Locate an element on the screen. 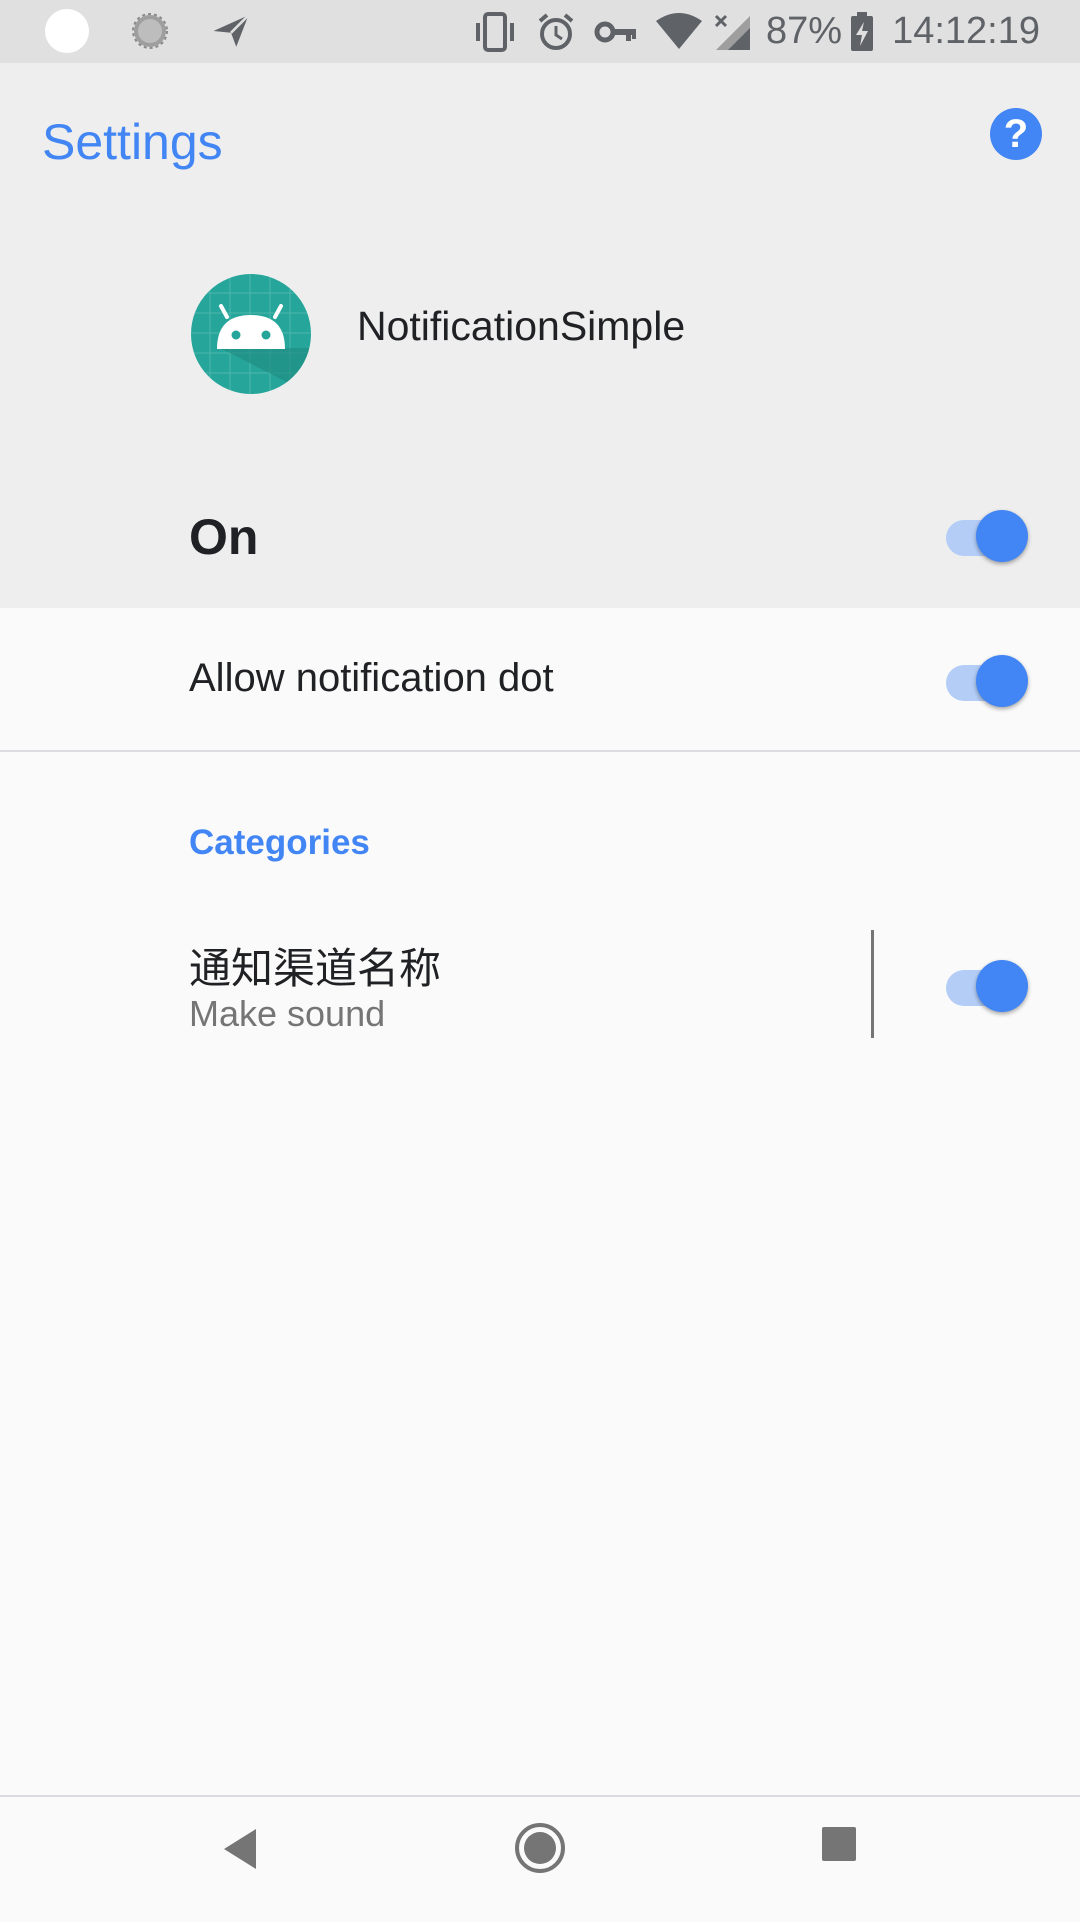  help-button: ? is located at coordinates (1016, 134).